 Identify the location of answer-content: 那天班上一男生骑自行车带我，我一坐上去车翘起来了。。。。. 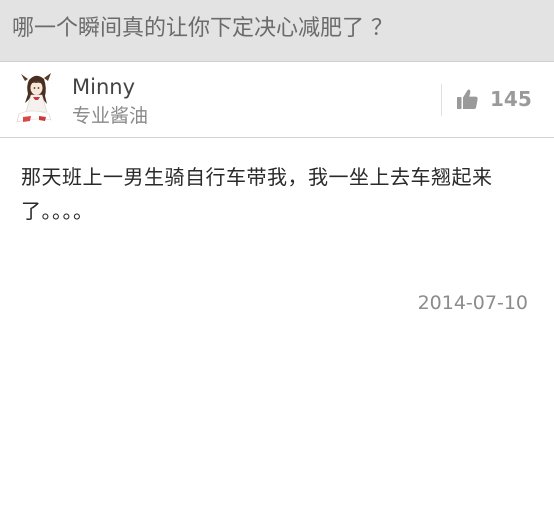
(257, 194).